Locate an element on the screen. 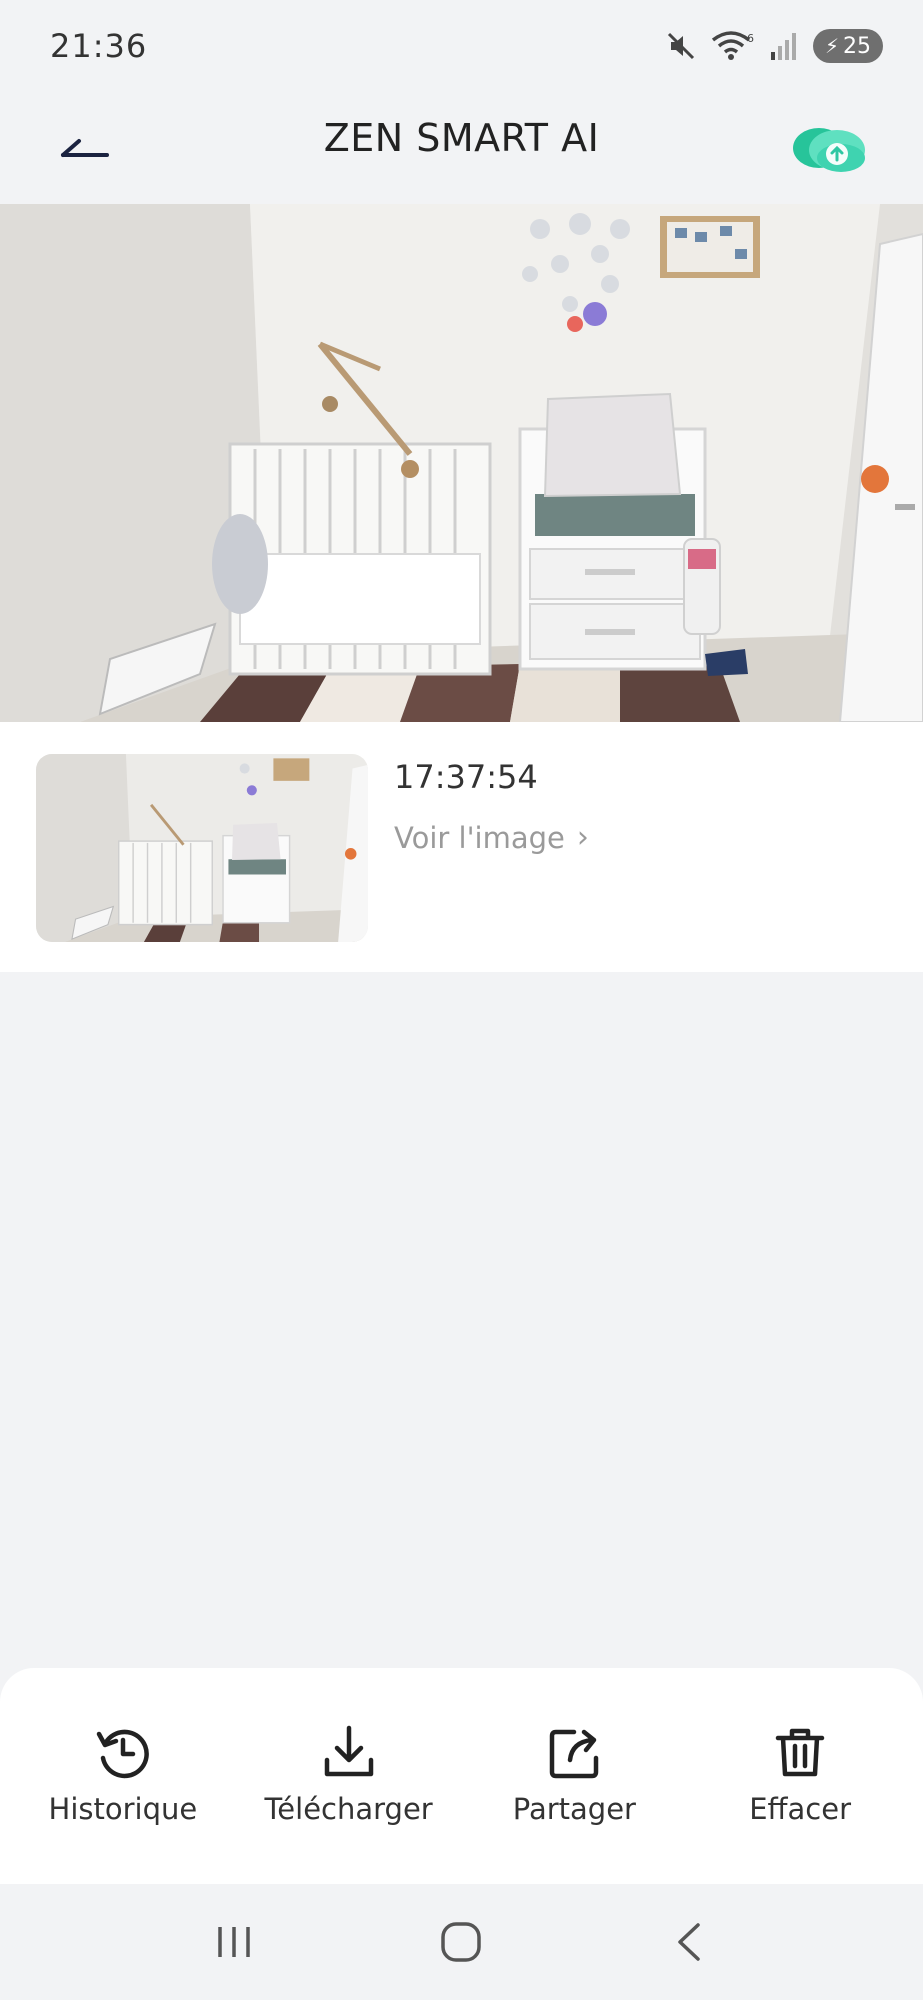  battery-level: 25 is located at coordinates (857, 46).